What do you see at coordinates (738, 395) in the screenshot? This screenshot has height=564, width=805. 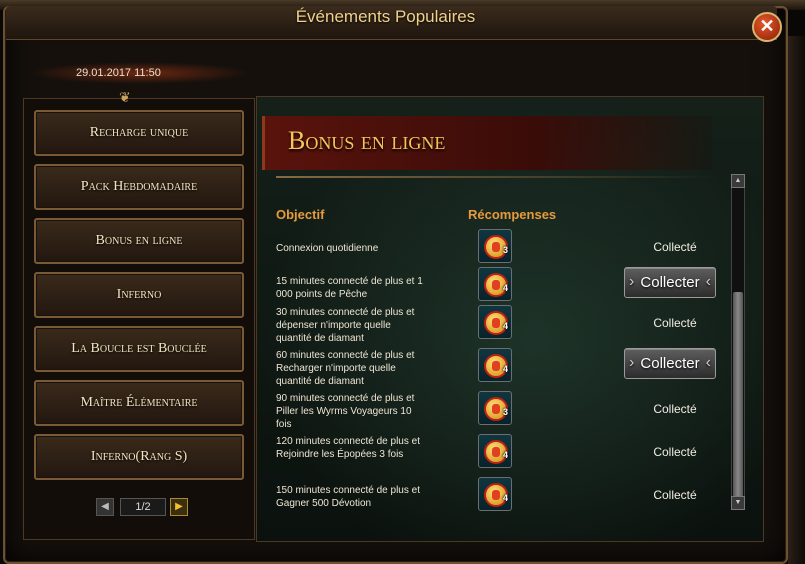 I see `scrollbar-thumb` at bounding box center [738, 395].